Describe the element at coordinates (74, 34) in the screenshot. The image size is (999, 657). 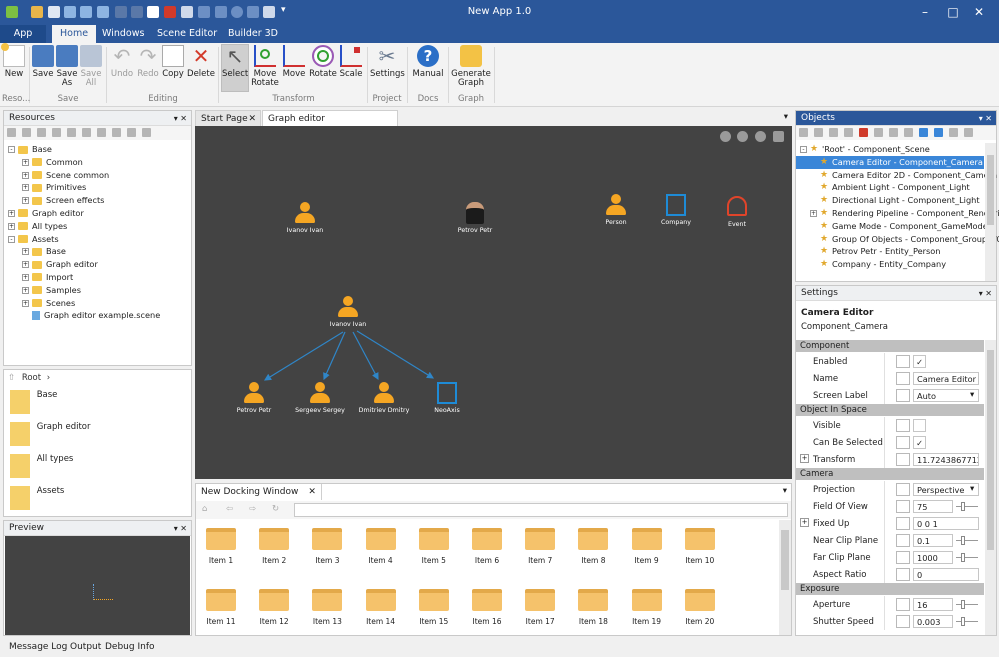
I see `tab-home: Home` at that location.